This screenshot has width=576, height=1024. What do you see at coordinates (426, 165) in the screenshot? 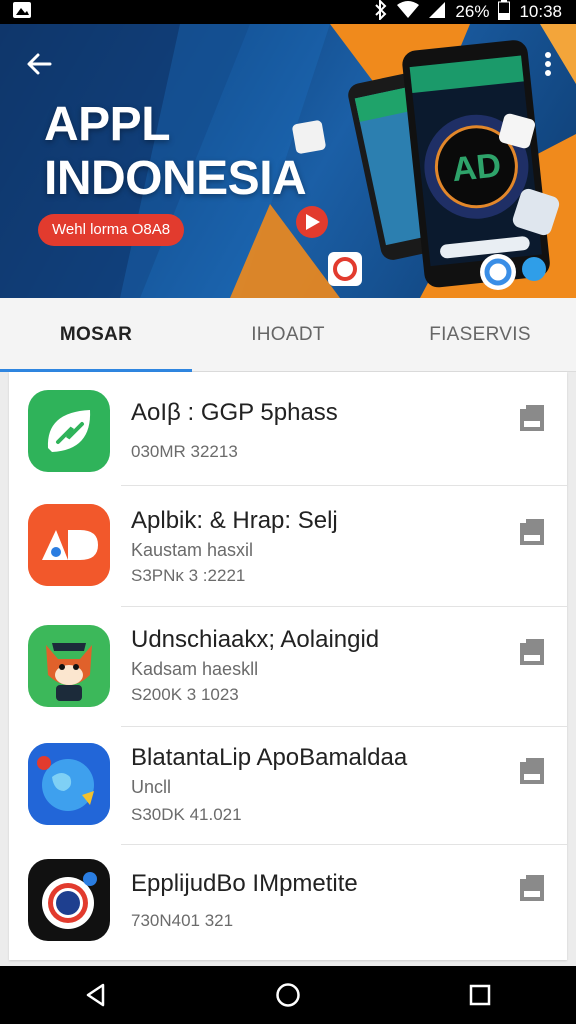
I see `phone-illustration: AD` at bounding box center [426, 165].